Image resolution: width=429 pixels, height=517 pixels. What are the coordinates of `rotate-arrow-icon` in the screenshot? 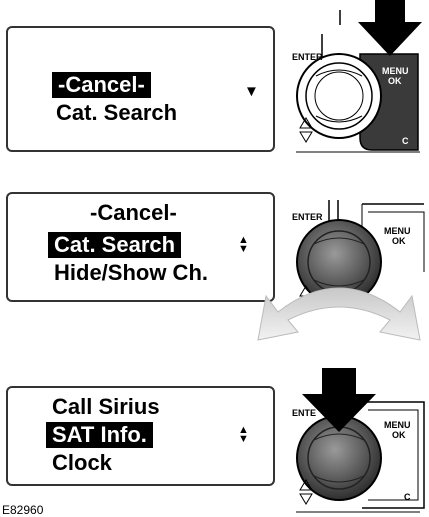 It's located at (339, 314).